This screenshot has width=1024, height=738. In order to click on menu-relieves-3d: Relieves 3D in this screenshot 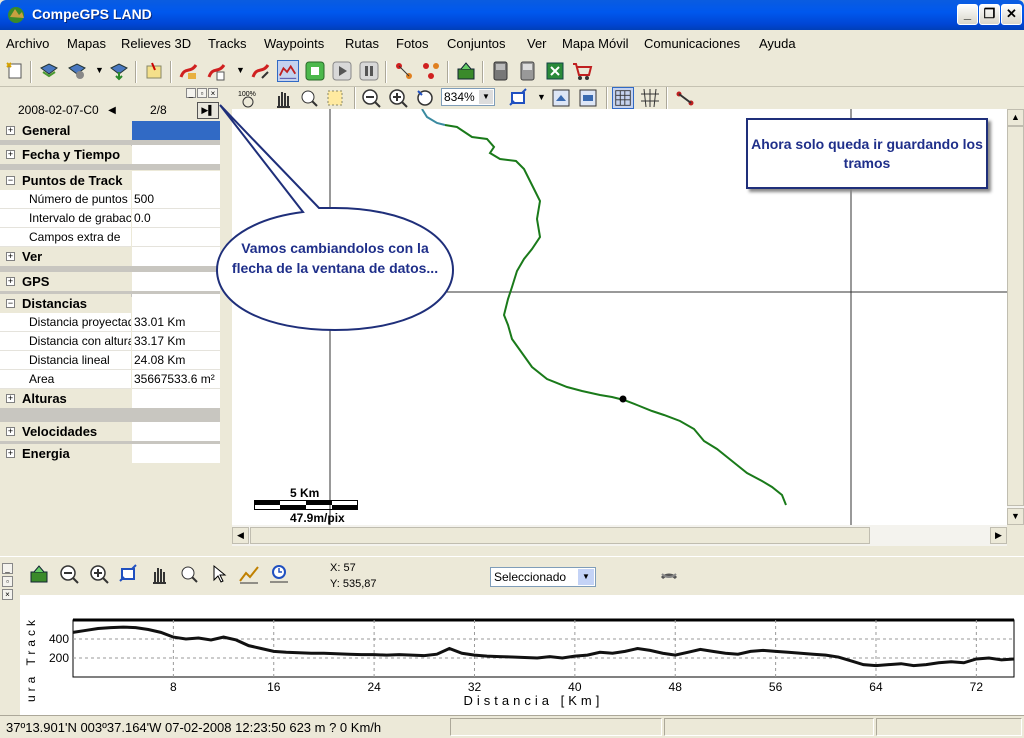, I will do `click(156, 43)`.